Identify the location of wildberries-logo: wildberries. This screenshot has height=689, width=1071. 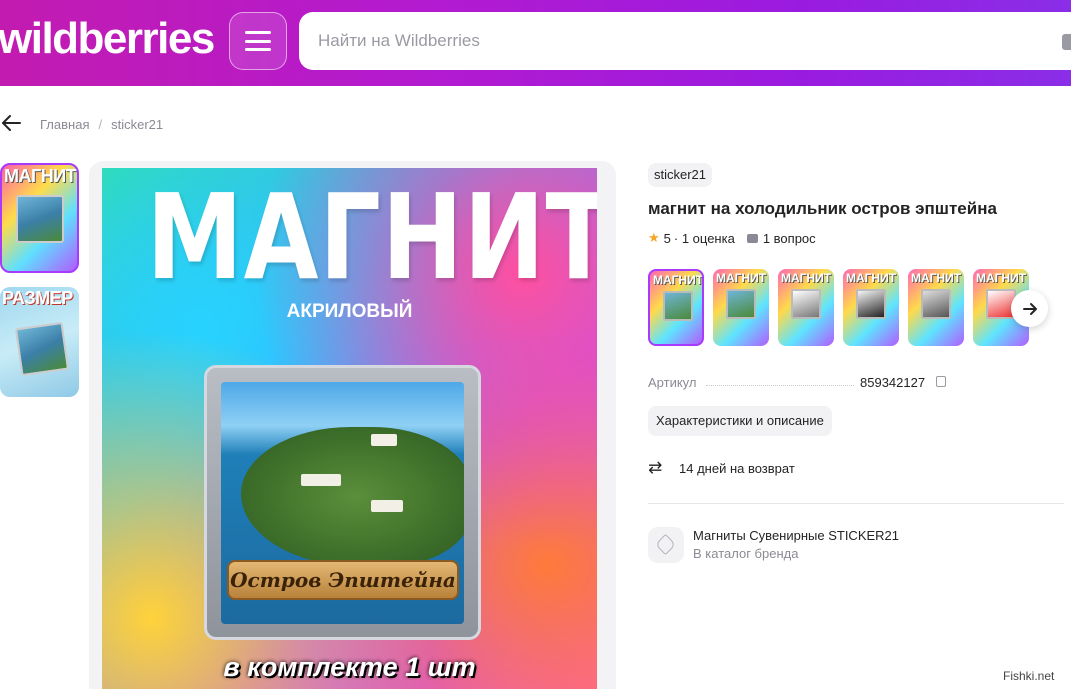
(107, 39).